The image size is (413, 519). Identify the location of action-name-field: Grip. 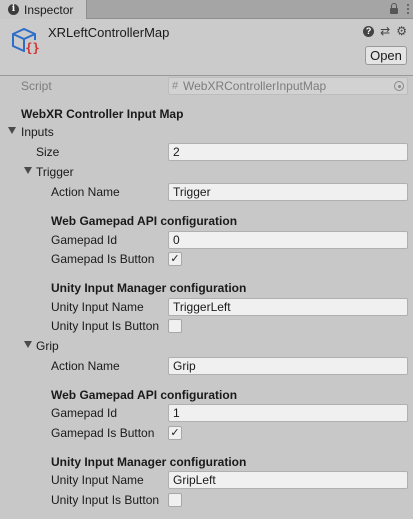
(288, 366).